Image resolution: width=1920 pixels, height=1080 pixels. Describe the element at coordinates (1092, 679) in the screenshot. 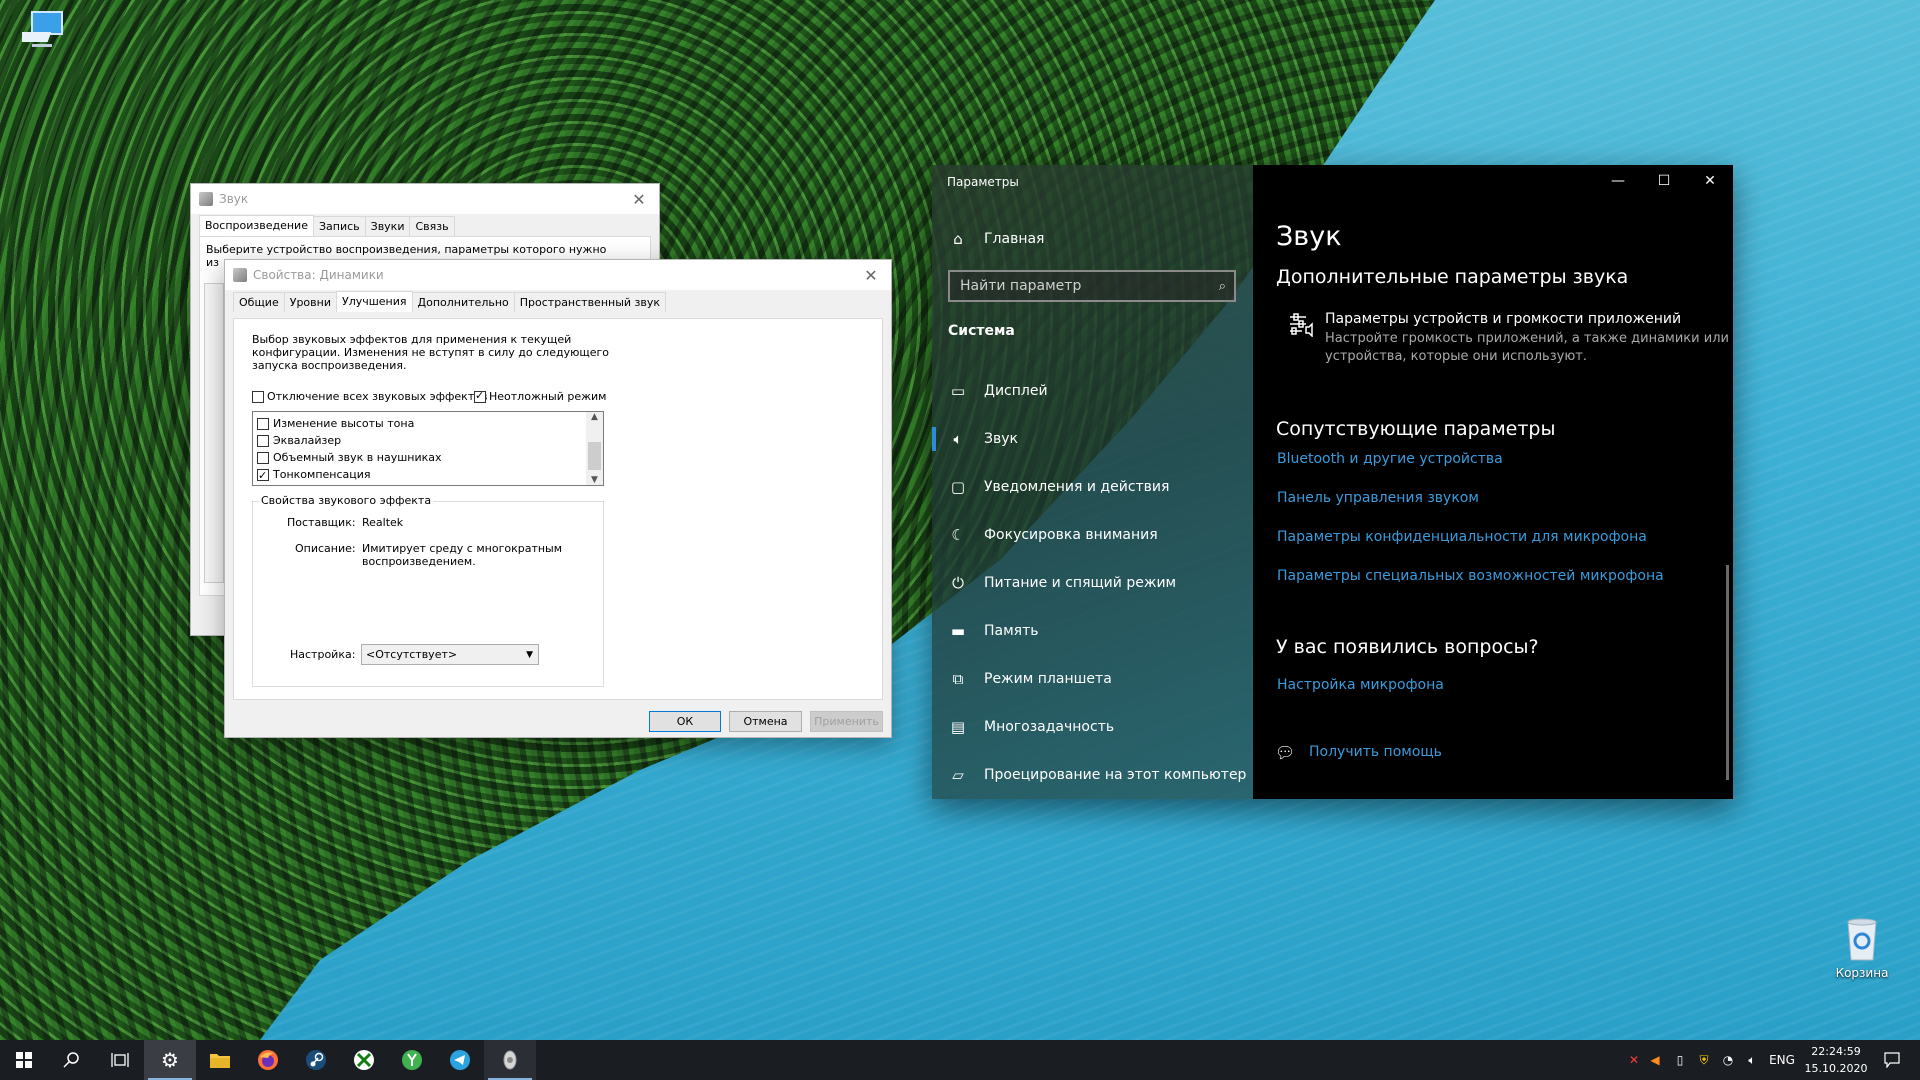

I see `sidebar-item-tablet: ⧉ Режим планшета` at that location.